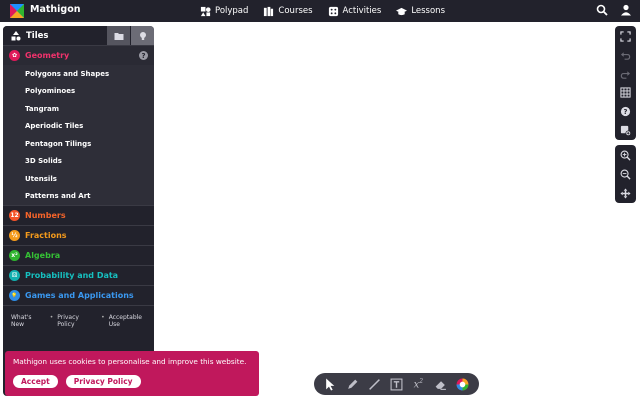  I want to click on equation-tool-button: x2, so click(418, 384).